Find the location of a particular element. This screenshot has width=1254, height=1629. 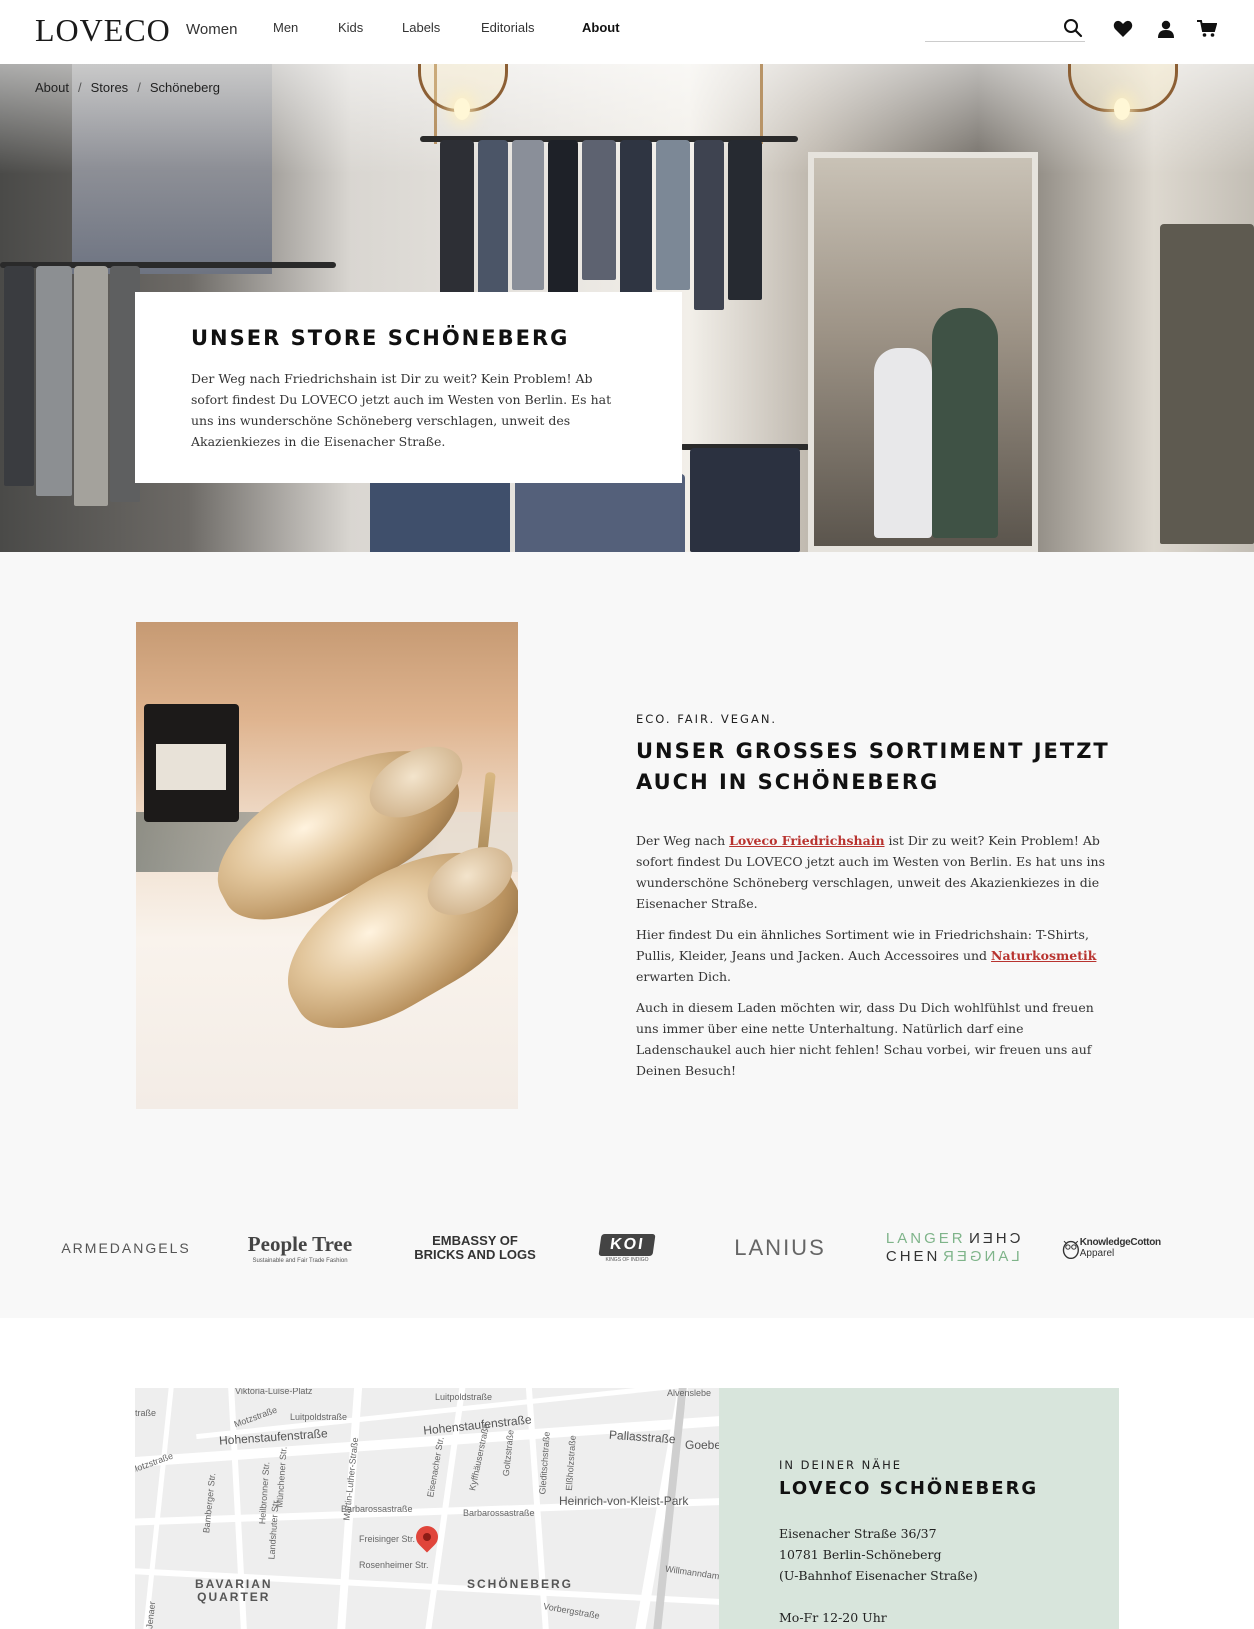

brand-knowledge-cotton-apparel: KnowledgeCotton Apparel is located at coordinates (1129, 1248).